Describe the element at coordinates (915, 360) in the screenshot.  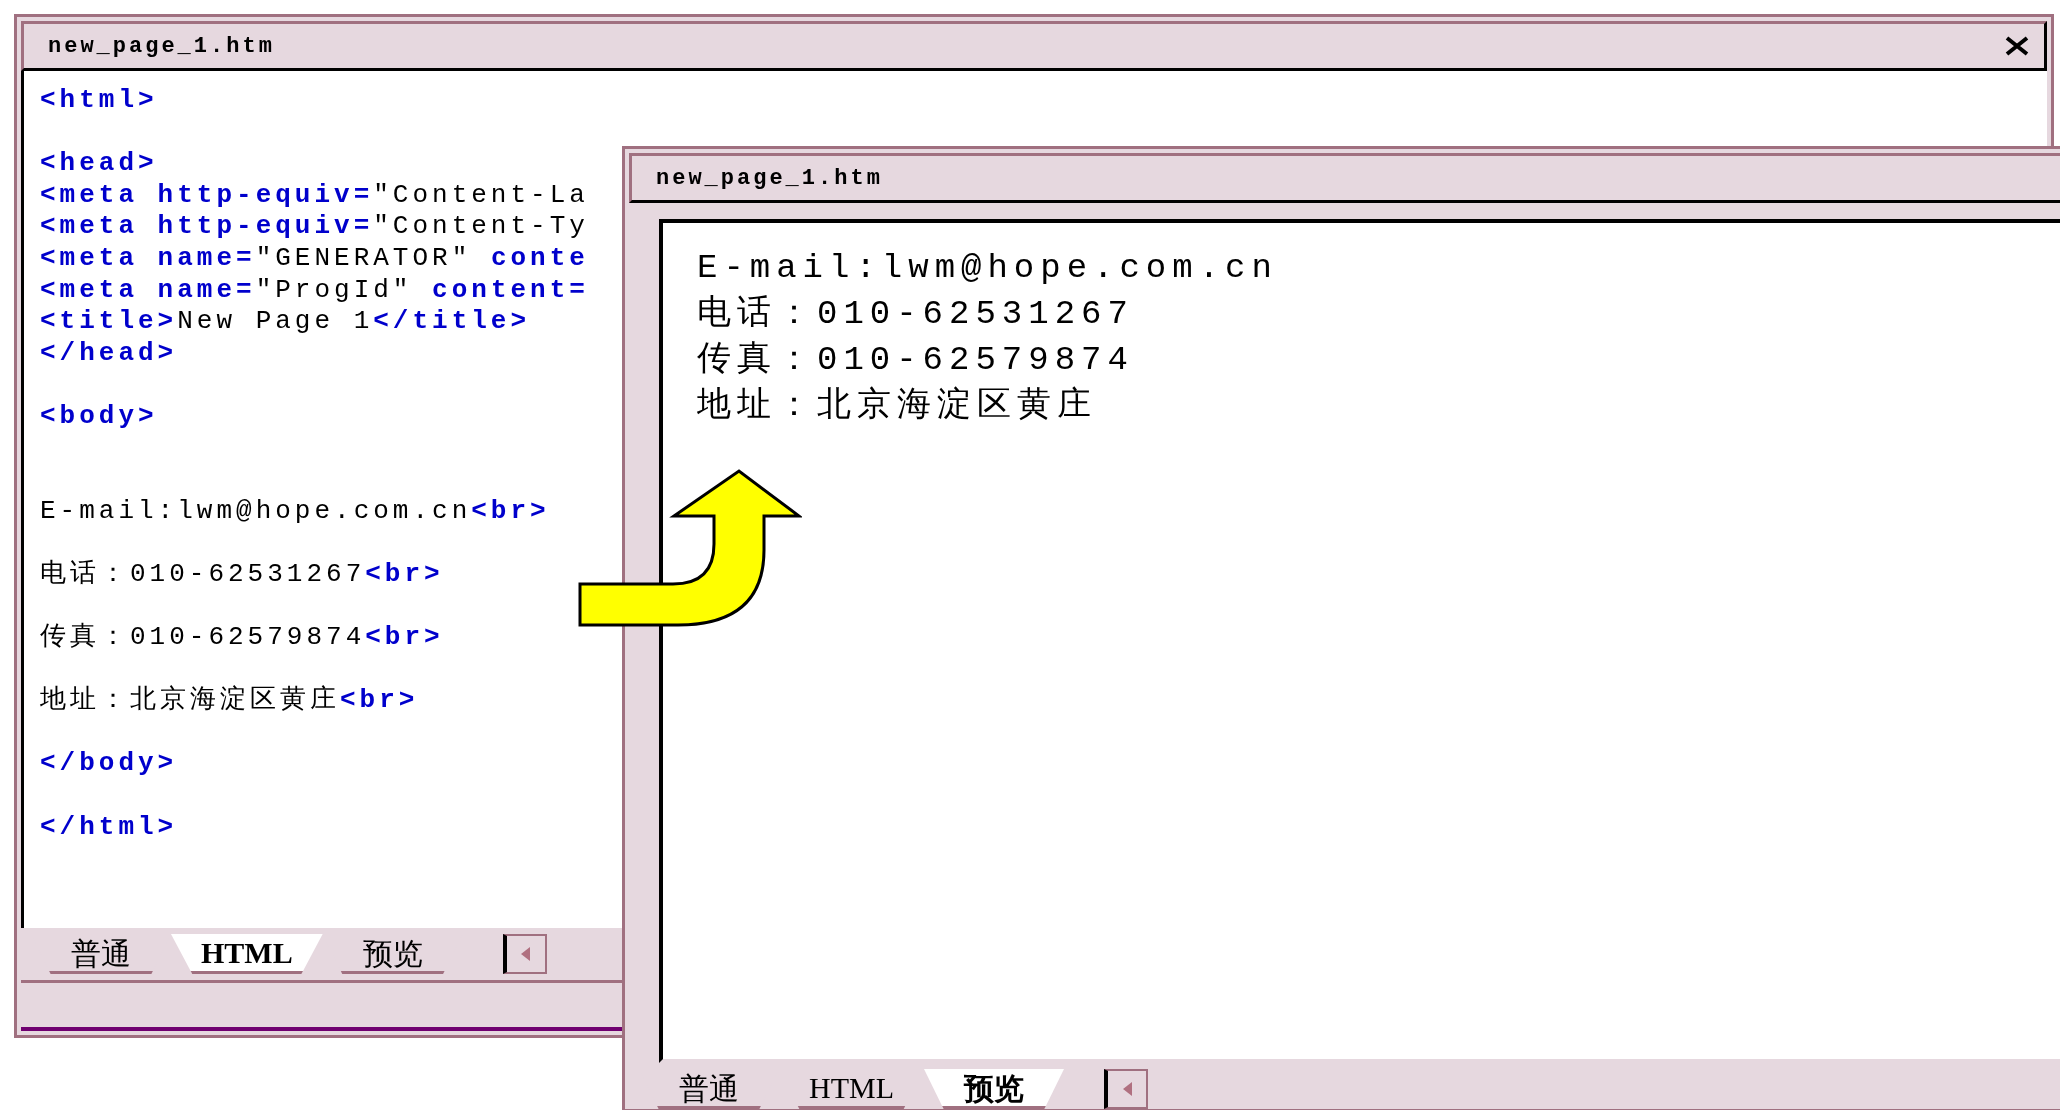
I see `preview-text: 传真：010-62579874` at that location.